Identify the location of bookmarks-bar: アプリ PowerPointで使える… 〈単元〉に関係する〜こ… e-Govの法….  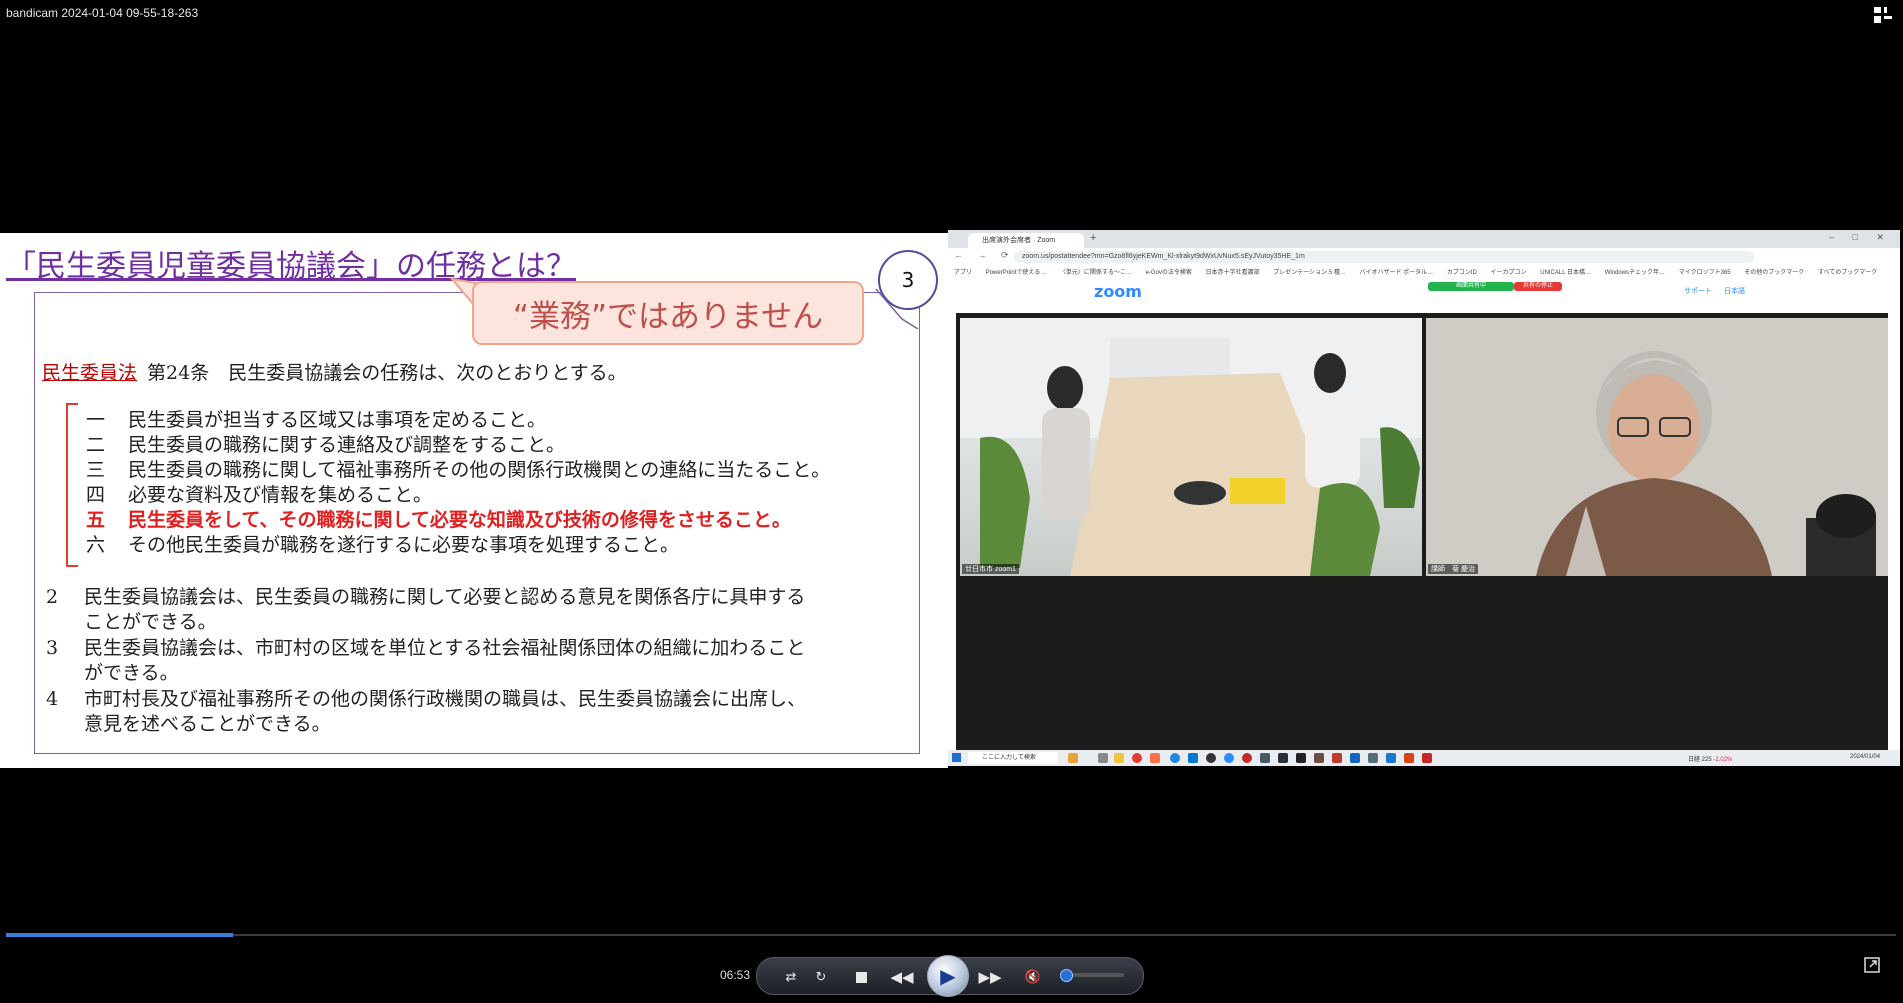
(1424, 273).